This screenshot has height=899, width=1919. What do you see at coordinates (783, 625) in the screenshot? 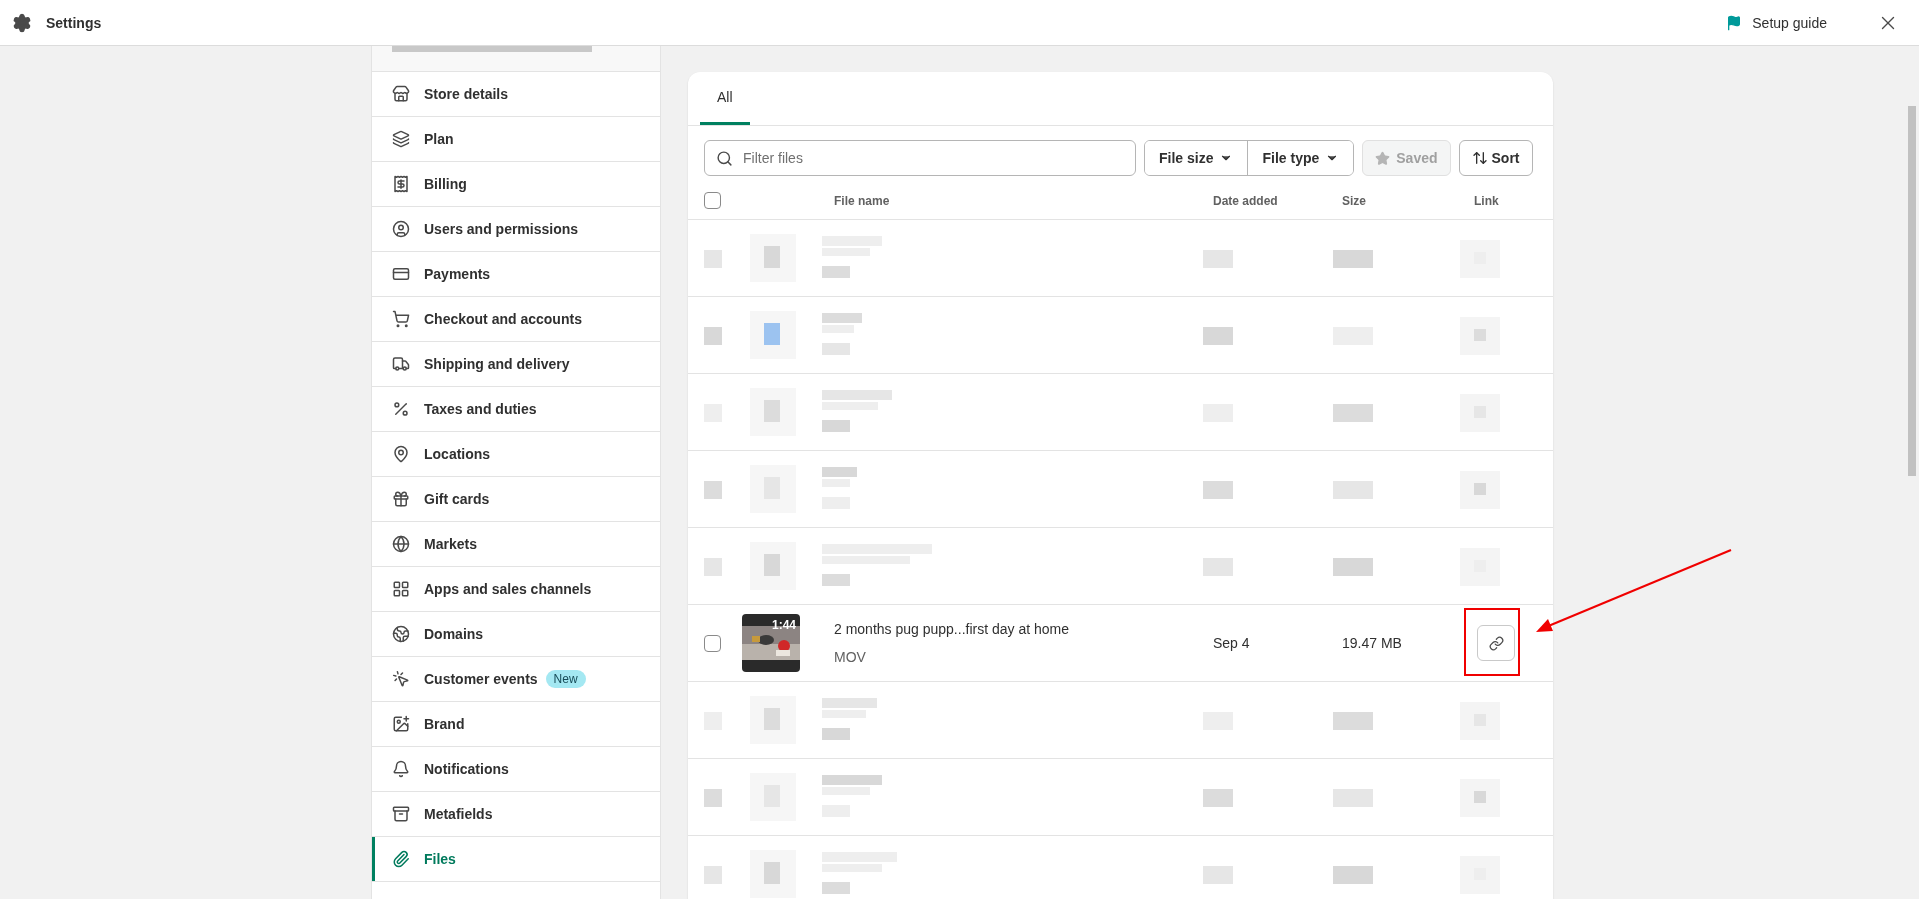
I see `duration-label: 1:44` at bounding box center [783, 625].